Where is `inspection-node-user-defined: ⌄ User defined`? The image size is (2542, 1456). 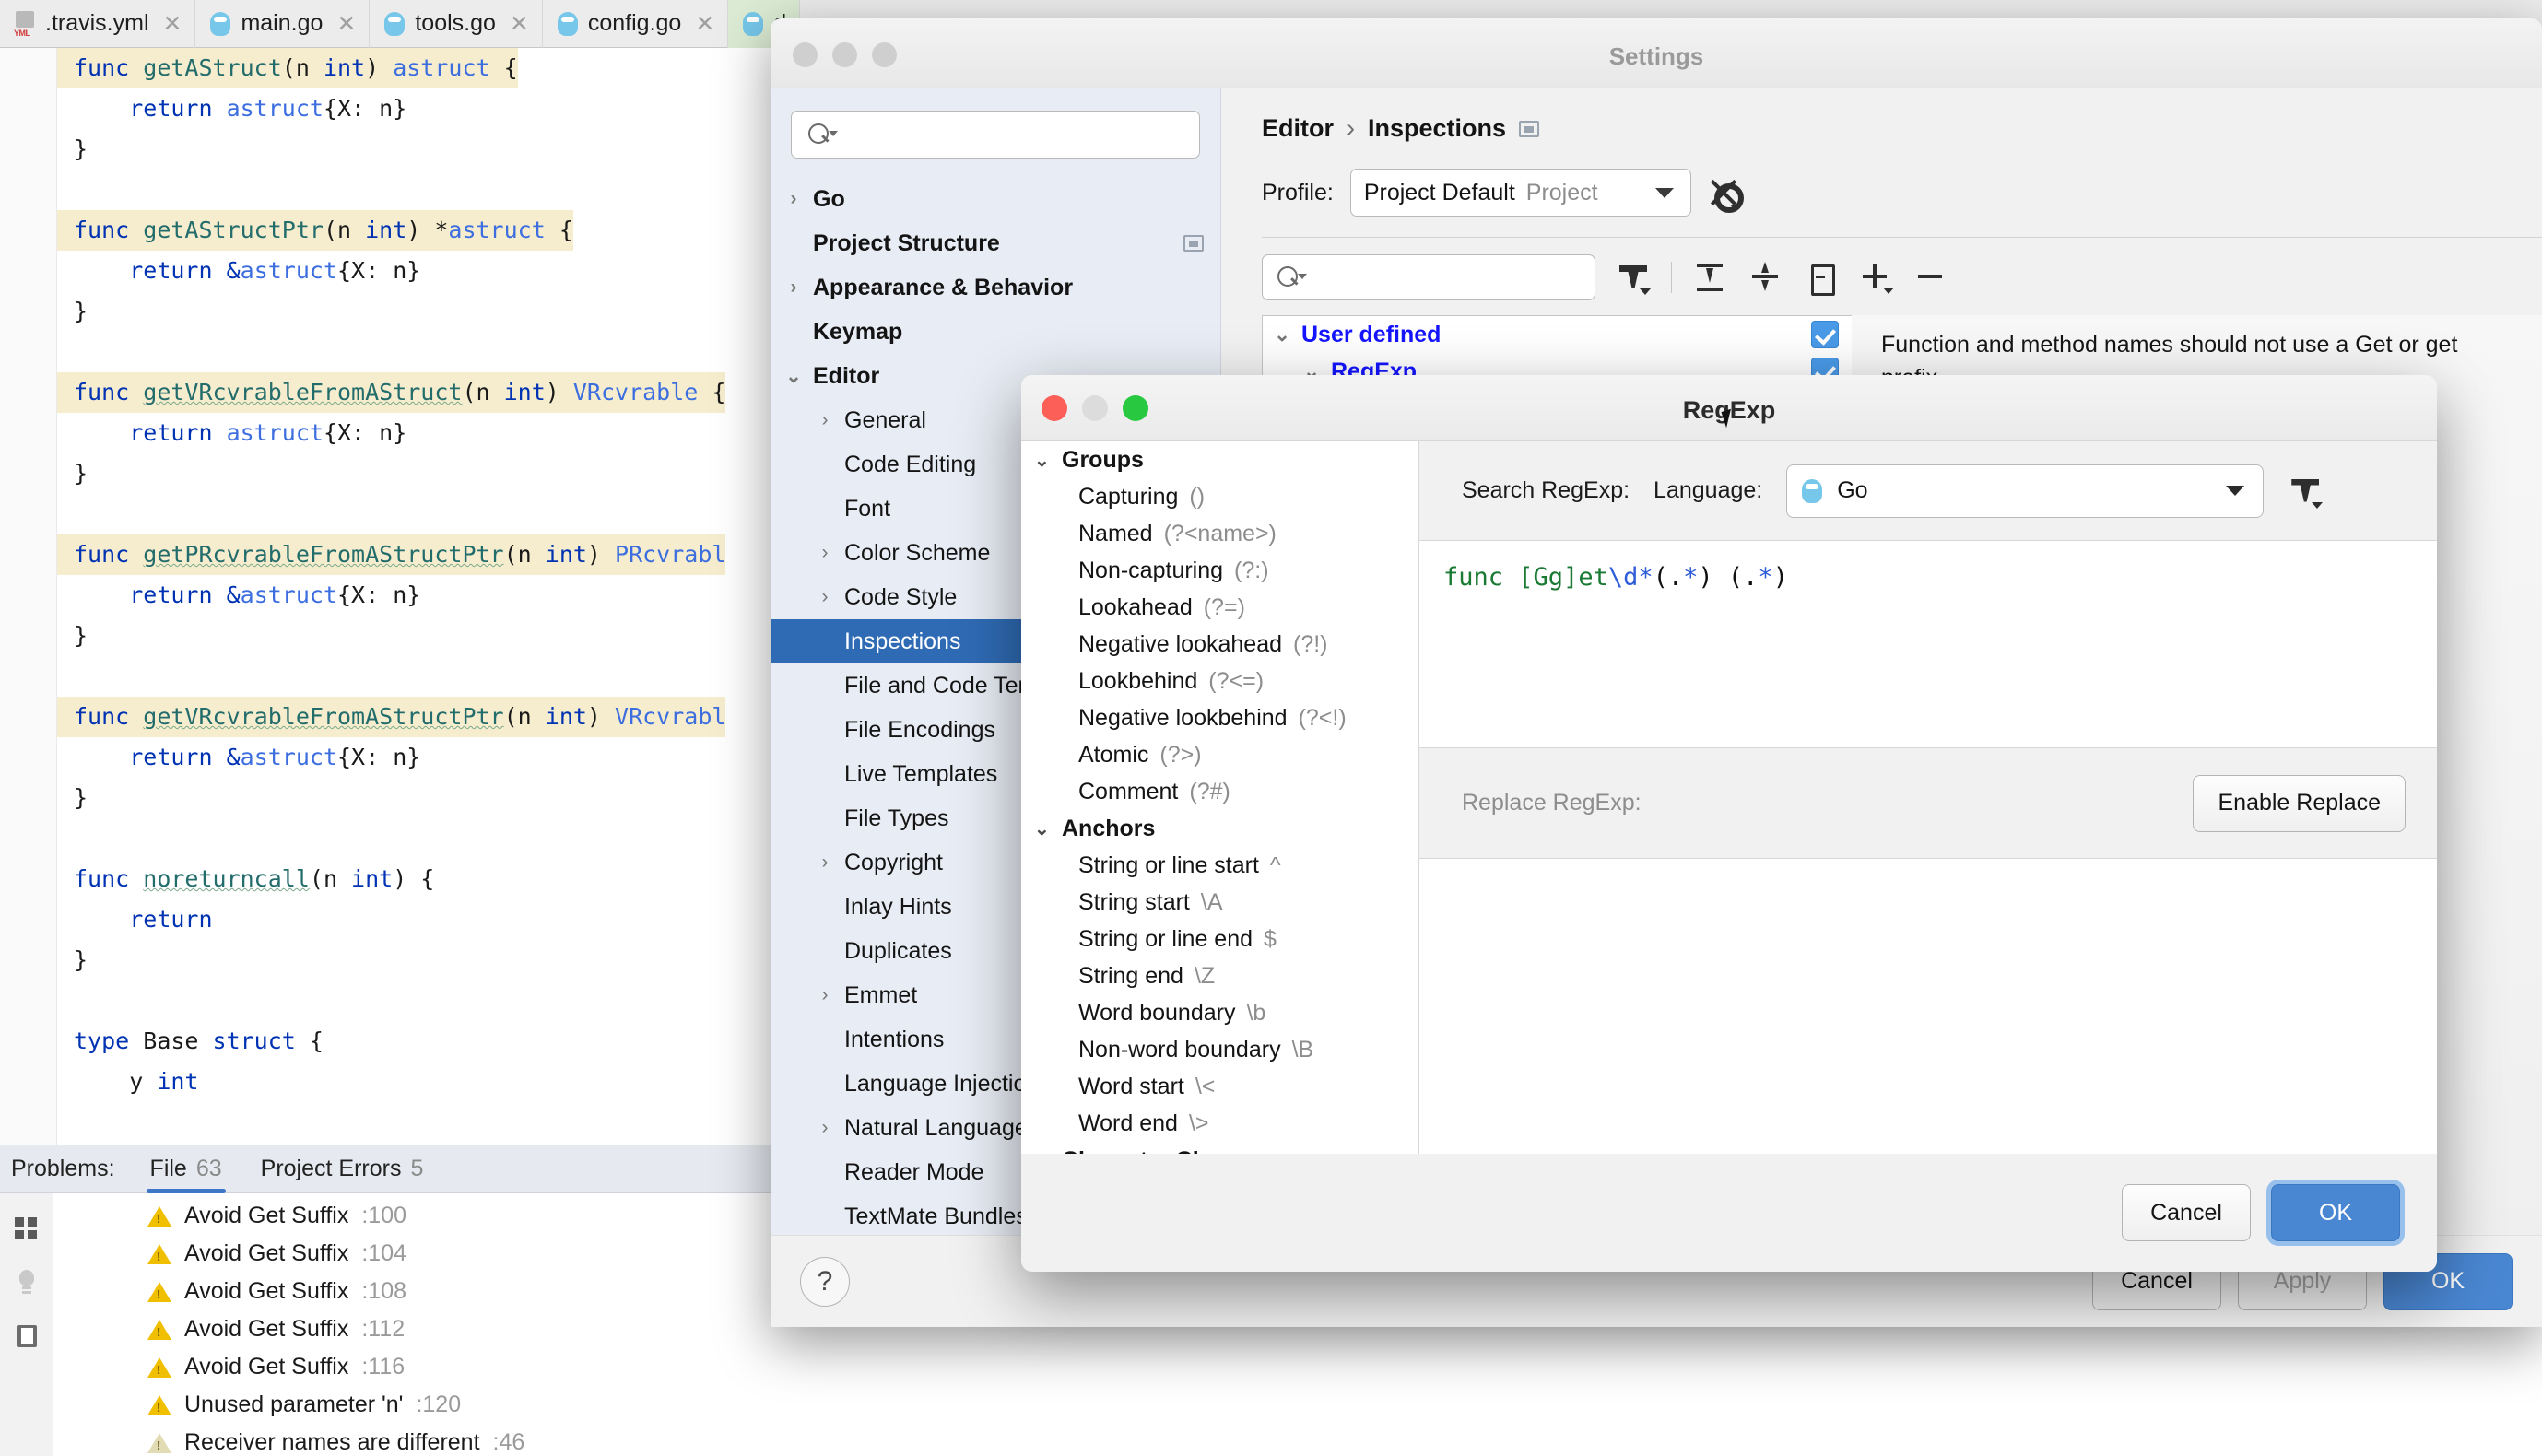 inspection-node-user-defined: ⌄ User defined is located at coordinates (1557, 334).